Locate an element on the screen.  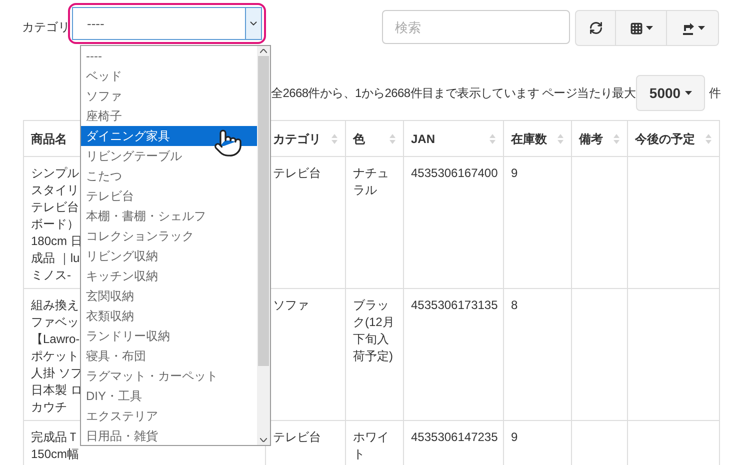
dropdown-option: こたつ is located at coordinates (169, 176).